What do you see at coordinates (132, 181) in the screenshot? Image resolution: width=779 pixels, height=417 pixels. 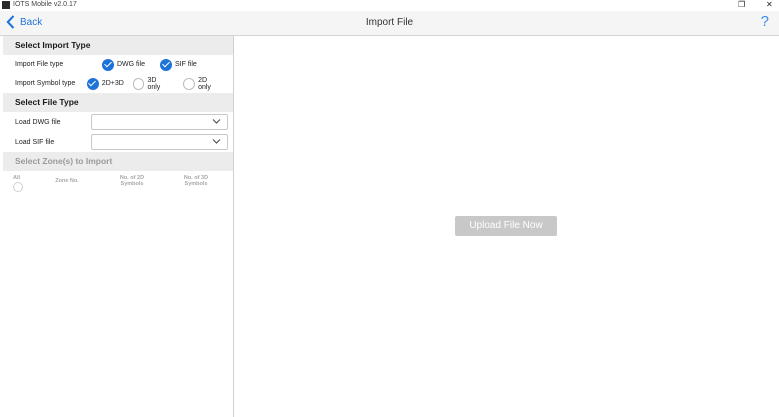 I see `no-2d-symbols-column: No. of 2D Symbols` at bounding box center [132, 181].